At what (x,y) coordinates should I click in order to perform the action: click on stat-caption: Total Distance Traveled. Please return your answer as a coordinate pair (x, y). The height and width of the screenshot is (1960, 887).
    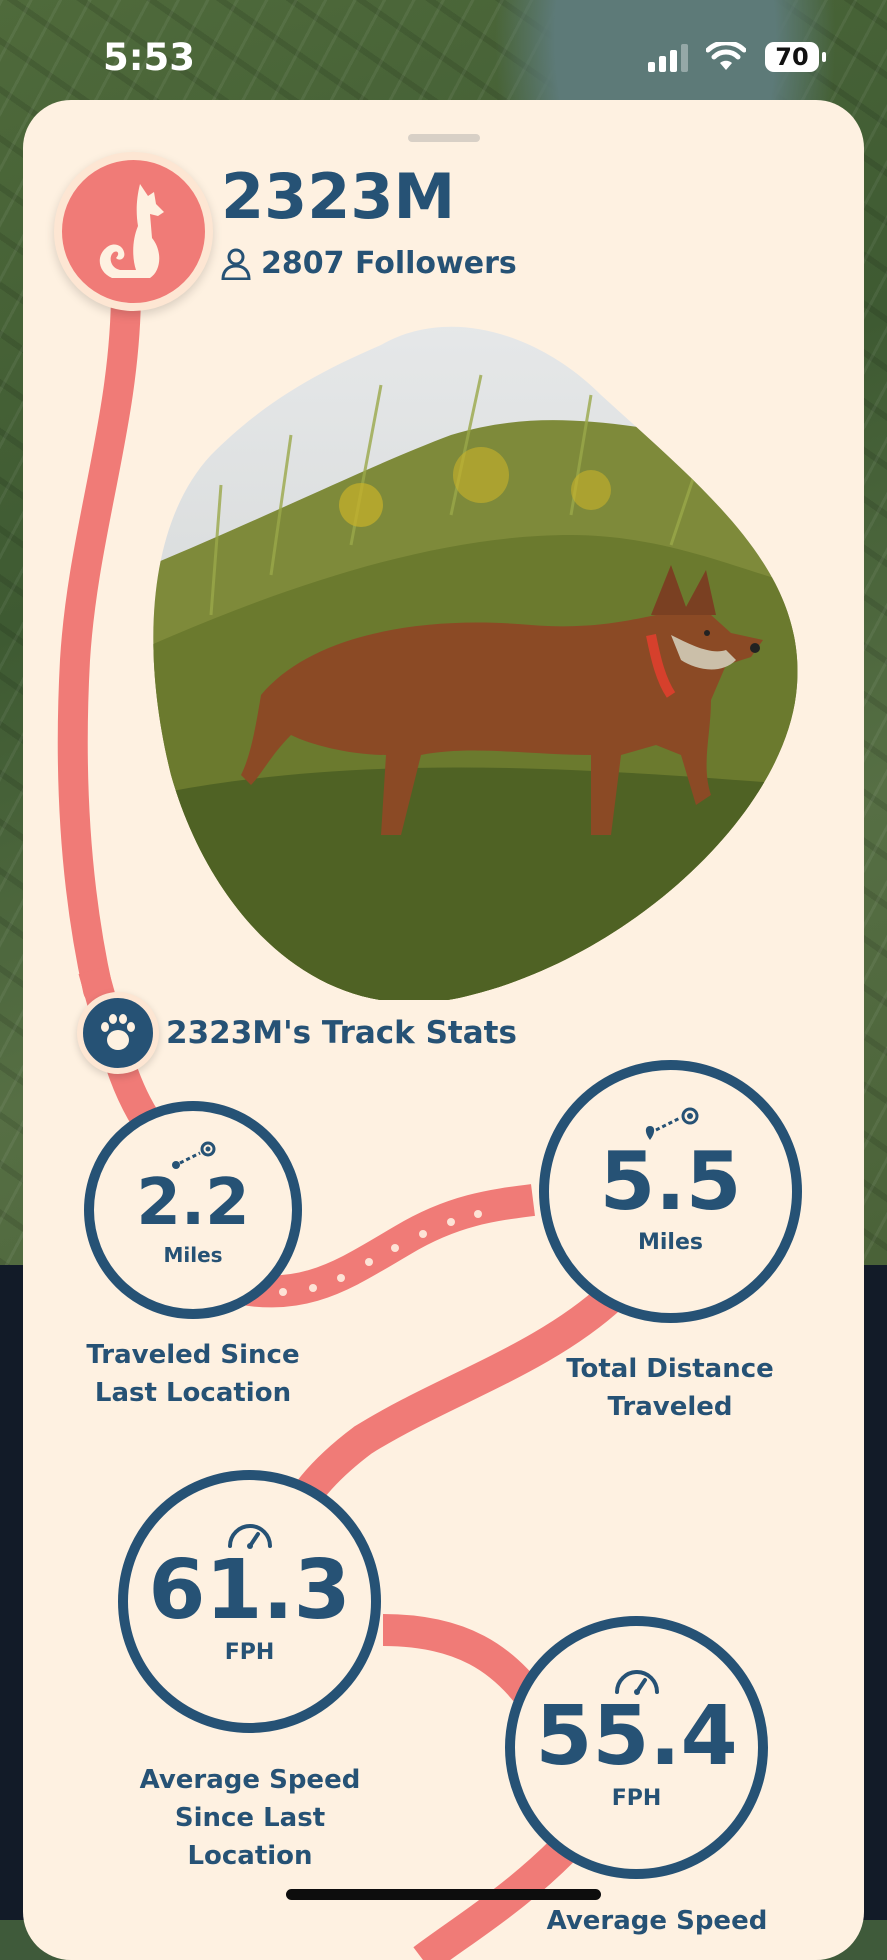
    Looking at the image, I should click on (670, 1388).